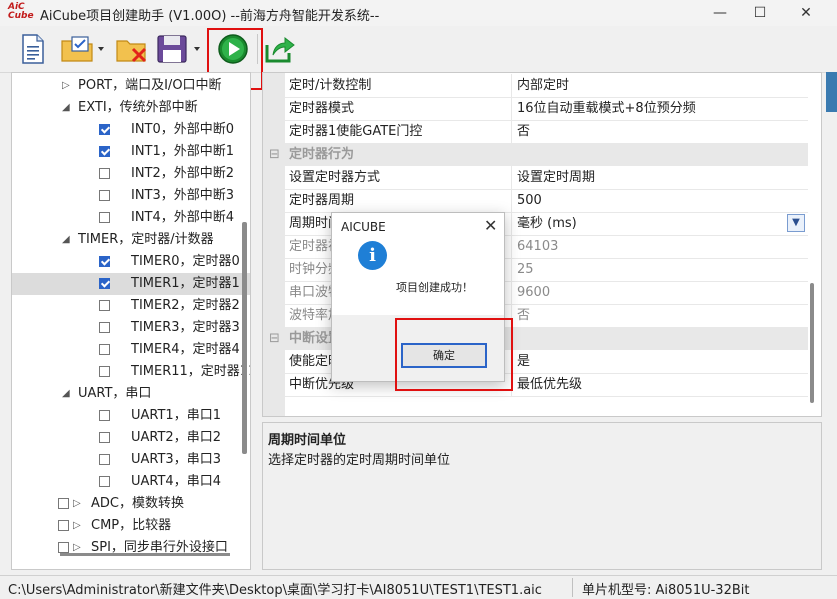  Describe the element at coordinates (131, 504) in the screenshot. I see `tree-node-adc: ▷ ADC，模数转换` at that location.